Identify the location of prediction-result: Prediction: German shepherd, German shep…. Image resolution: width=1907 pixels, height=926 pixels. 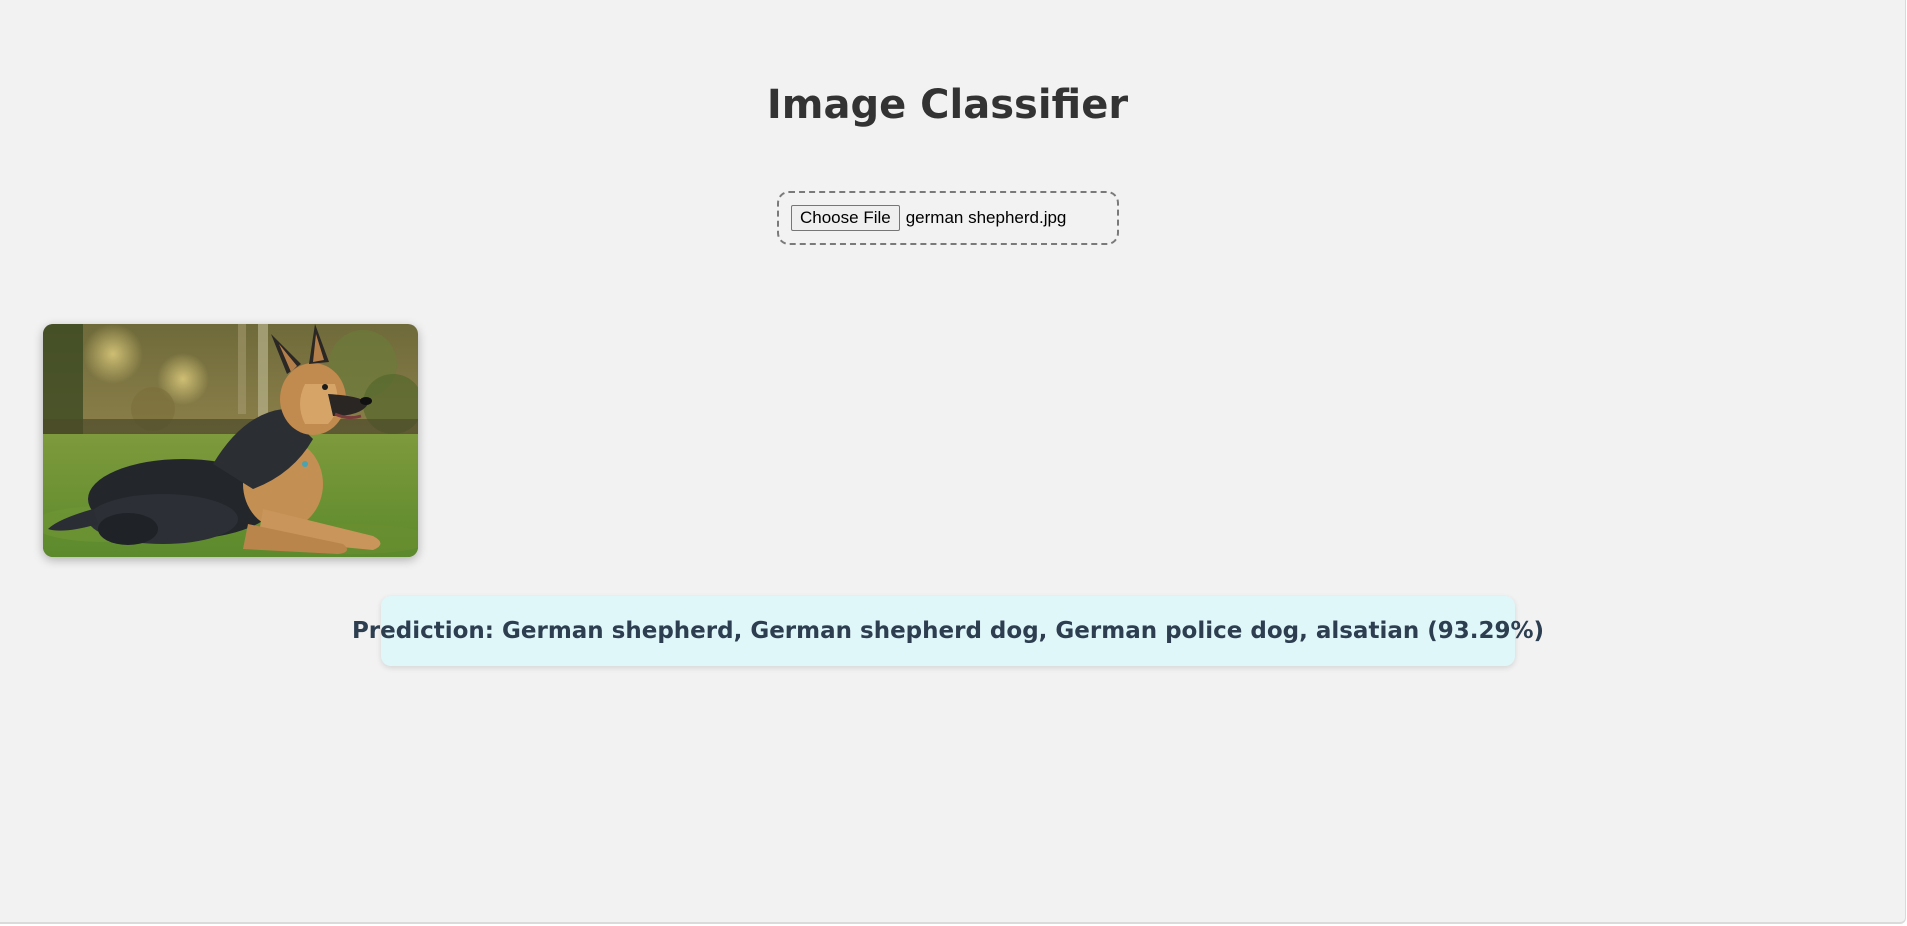
(948, 631).